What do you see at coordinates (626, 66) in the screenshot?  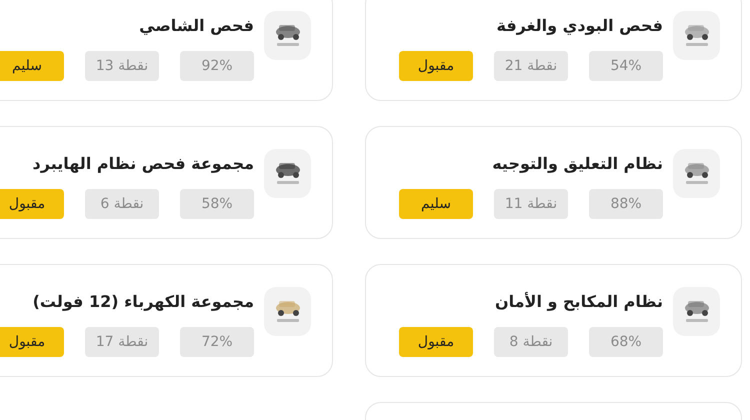 I see `percent-score: 54%` at bounding box center [626, 66].